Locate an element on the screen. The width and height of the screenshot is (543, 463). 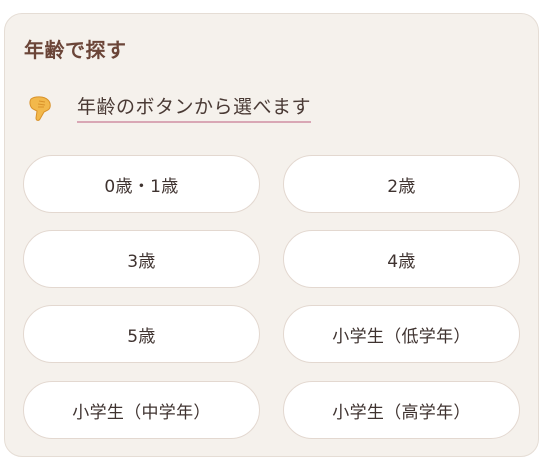
age-button-3: 3歳 is located at coordinates (141, 259).